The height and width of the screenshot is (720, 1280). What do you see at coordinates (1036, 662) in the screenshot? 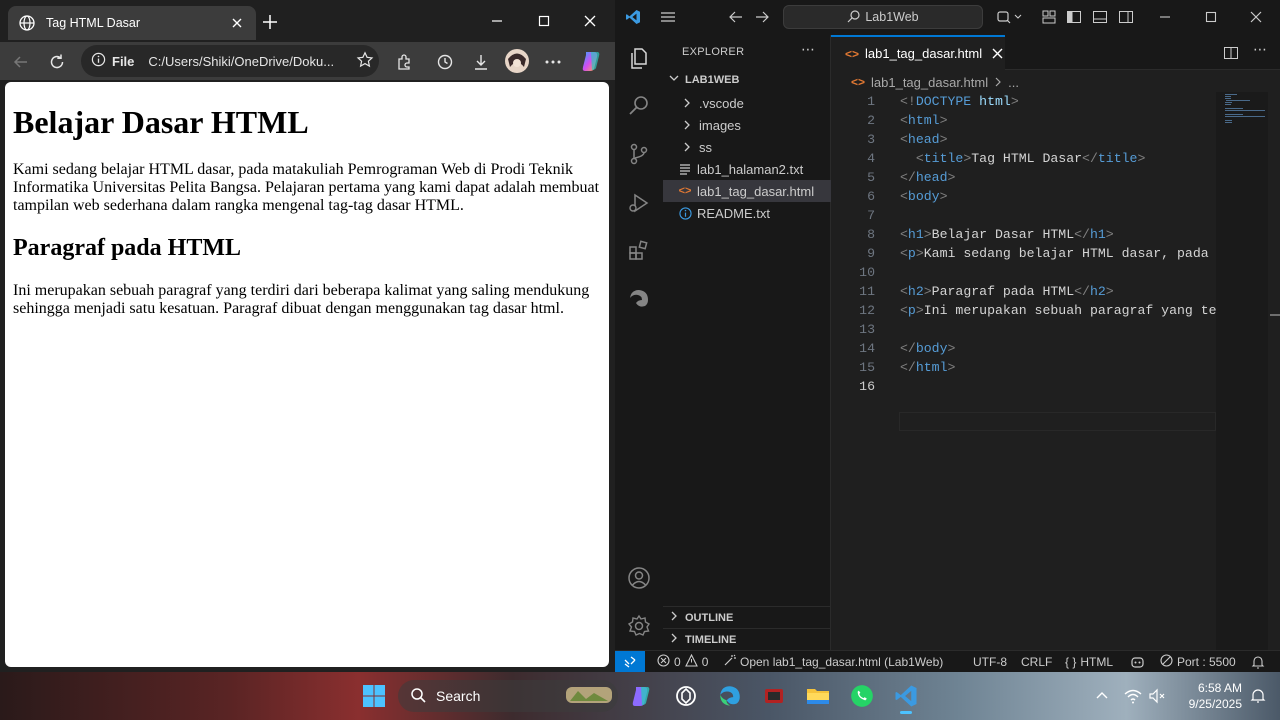
I see `eol-status: CRLF` at bounding box center [1036, 662].